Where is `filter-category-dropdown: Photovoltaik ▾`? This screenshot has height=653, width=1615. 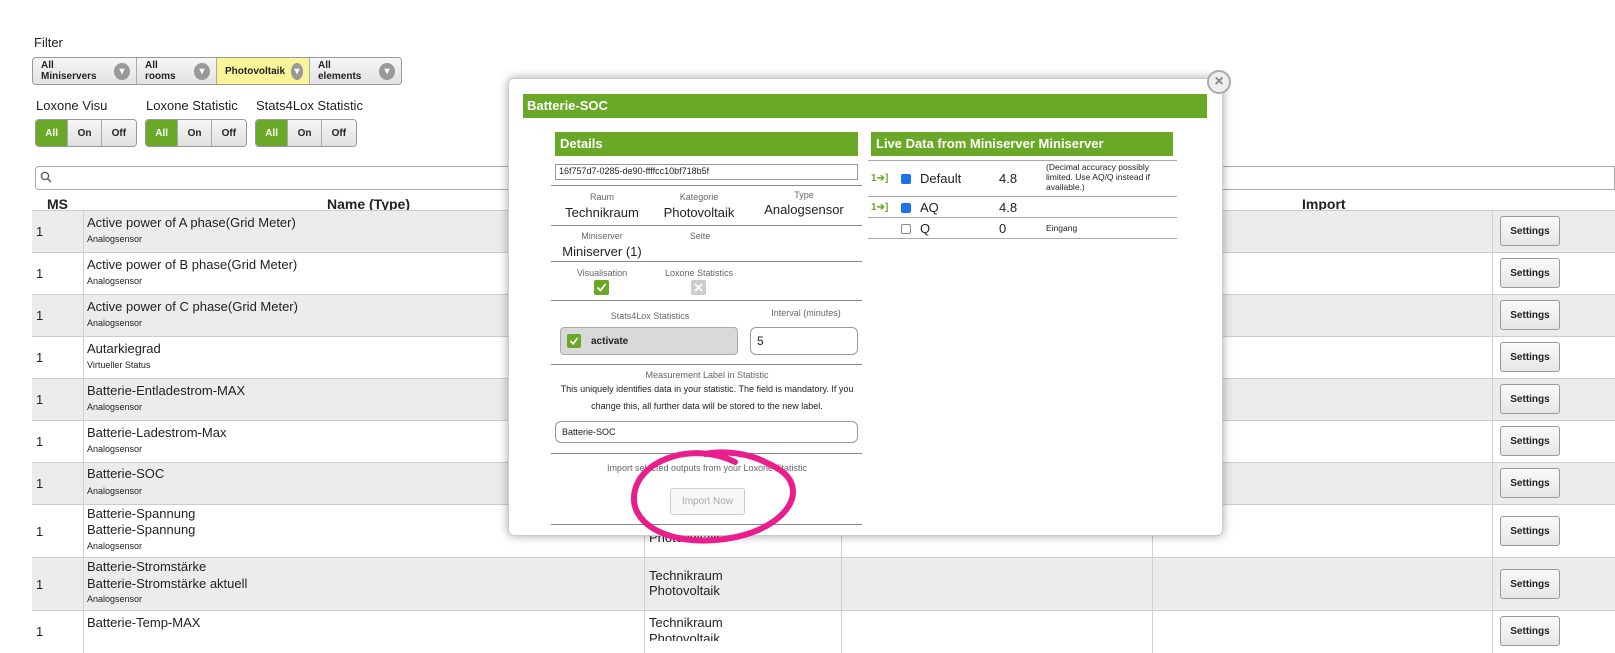 filter-category-dropdown: Photovoltaik ▾ is located at coordinates (263, 71).